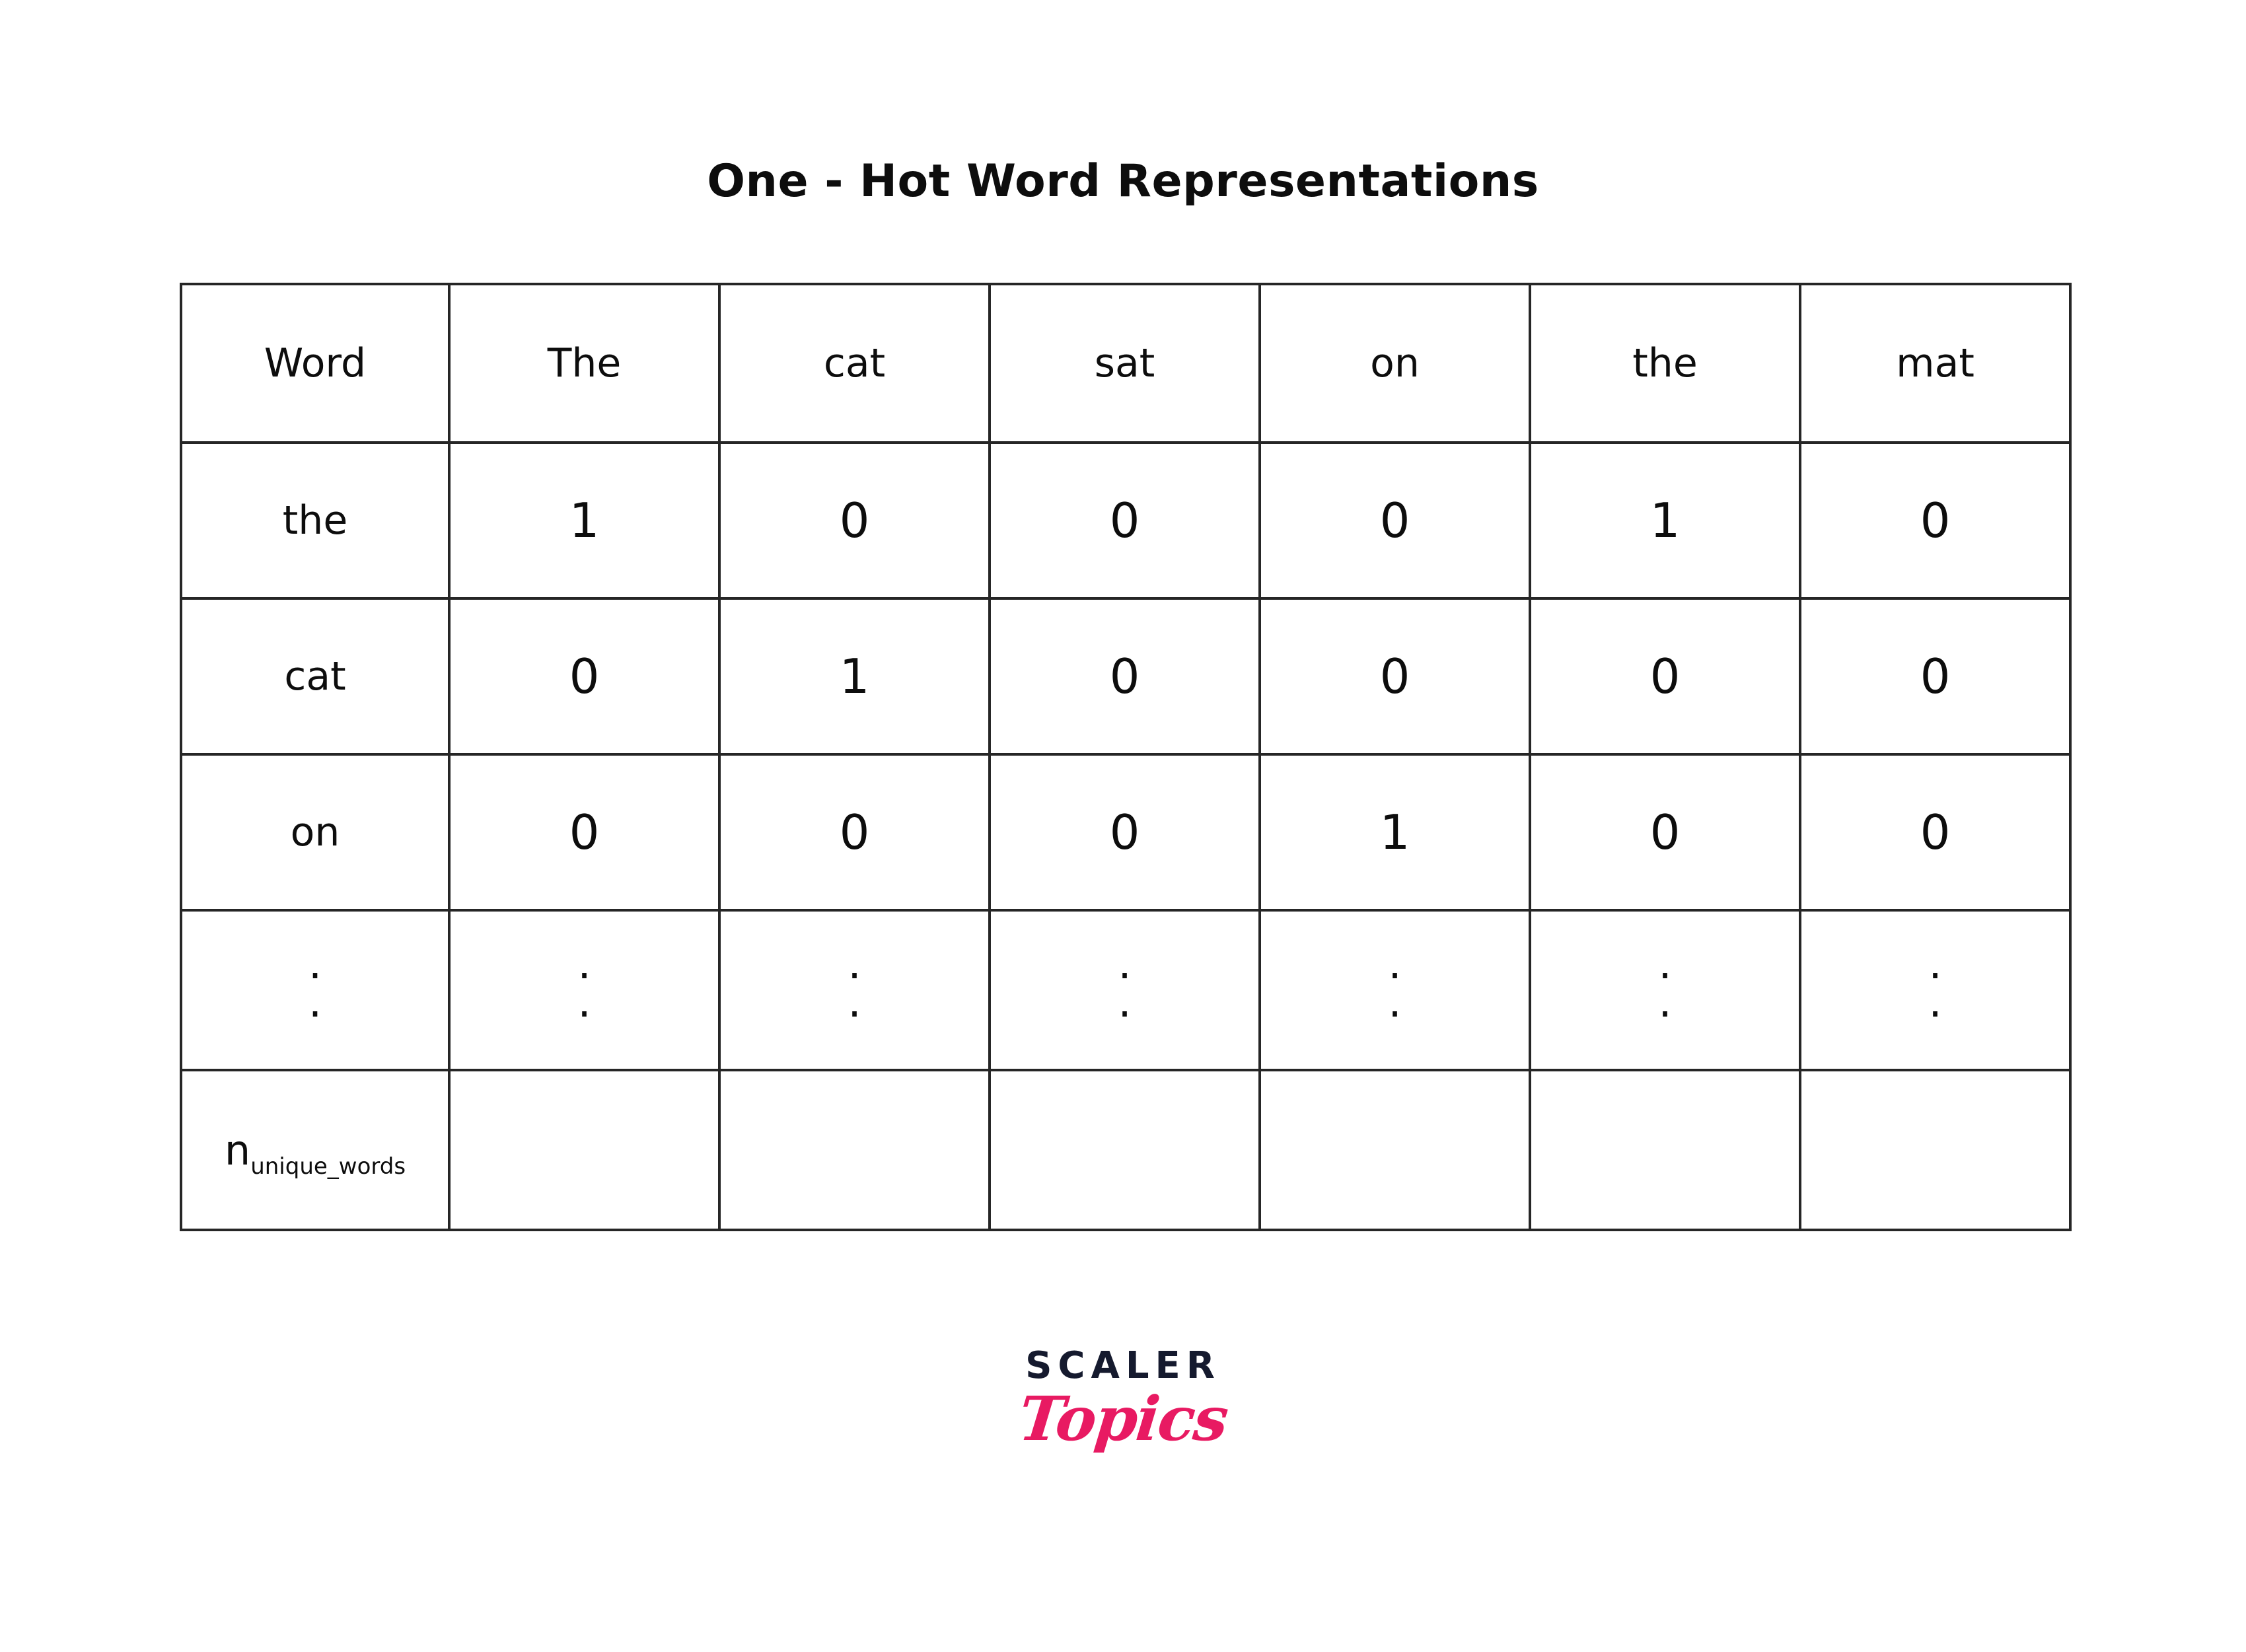  What do you see at coordinates (1395, 520) in the screenshot?
I see `cell-the-3: 0` at bounding box center [1395, 520].